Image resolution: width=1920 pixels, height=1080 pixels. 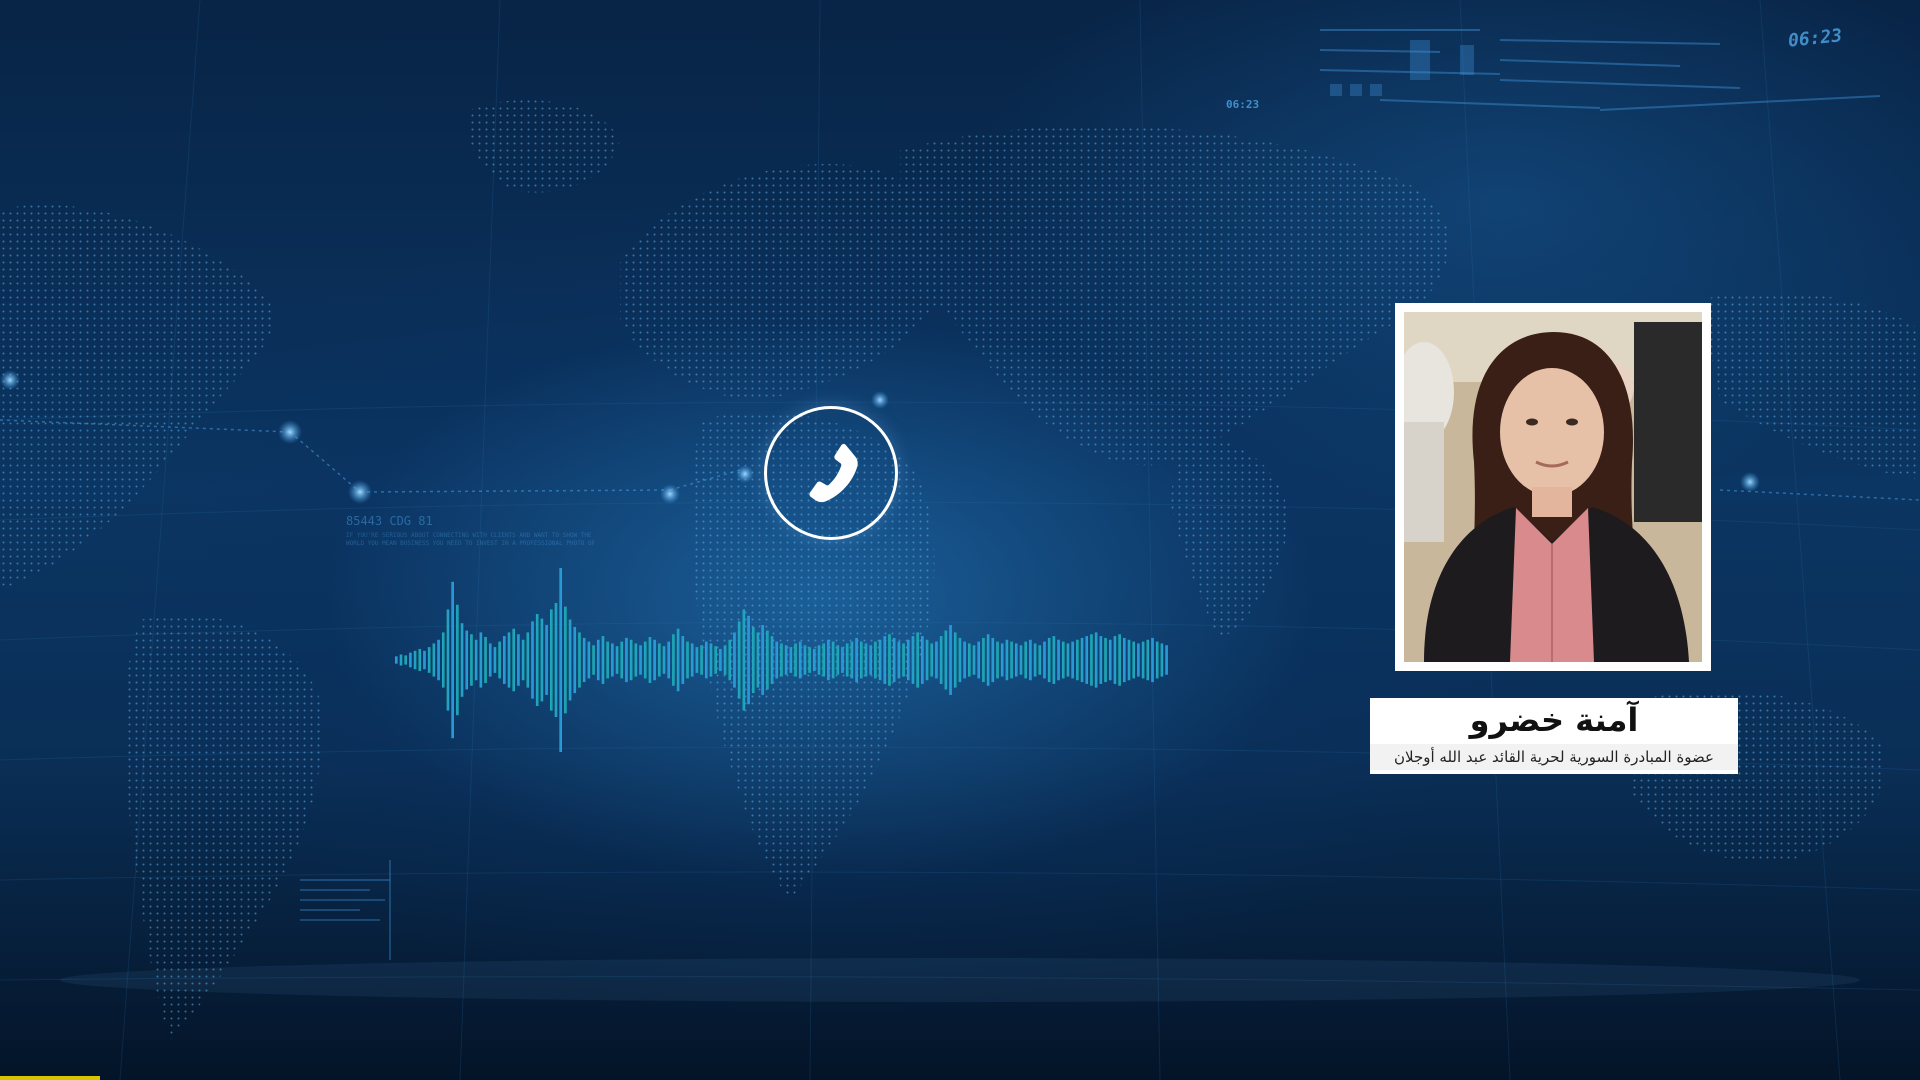 I want to click on hud-clock-small: 06:23, so click(x=1243, y=104).